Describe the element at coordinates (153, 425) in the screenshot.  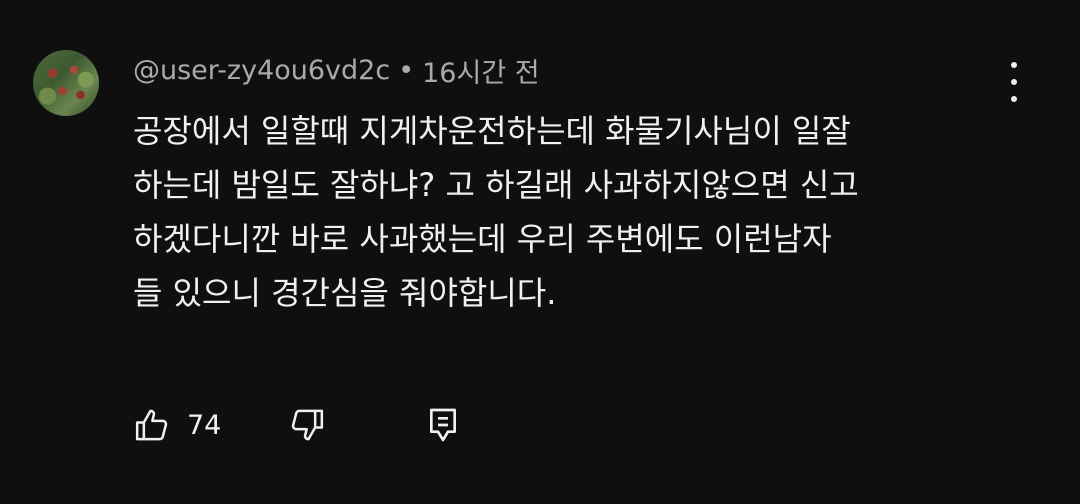
I see `thumbs-up-icon` at that location.